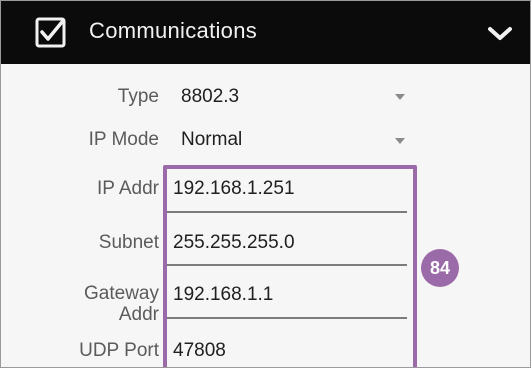 This screenshot has width=531, height=368. Describe the element at coordinates (121, 293) in the screenshot. I see `gateway-label-line1: Gateway` at that location.